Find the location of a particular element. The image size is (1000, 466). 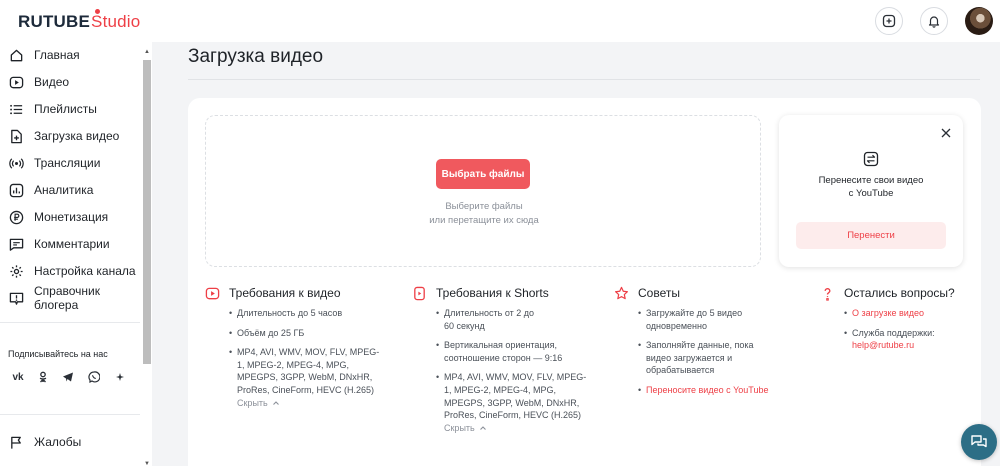

more-socials-button is located at coordinates (120, 377).